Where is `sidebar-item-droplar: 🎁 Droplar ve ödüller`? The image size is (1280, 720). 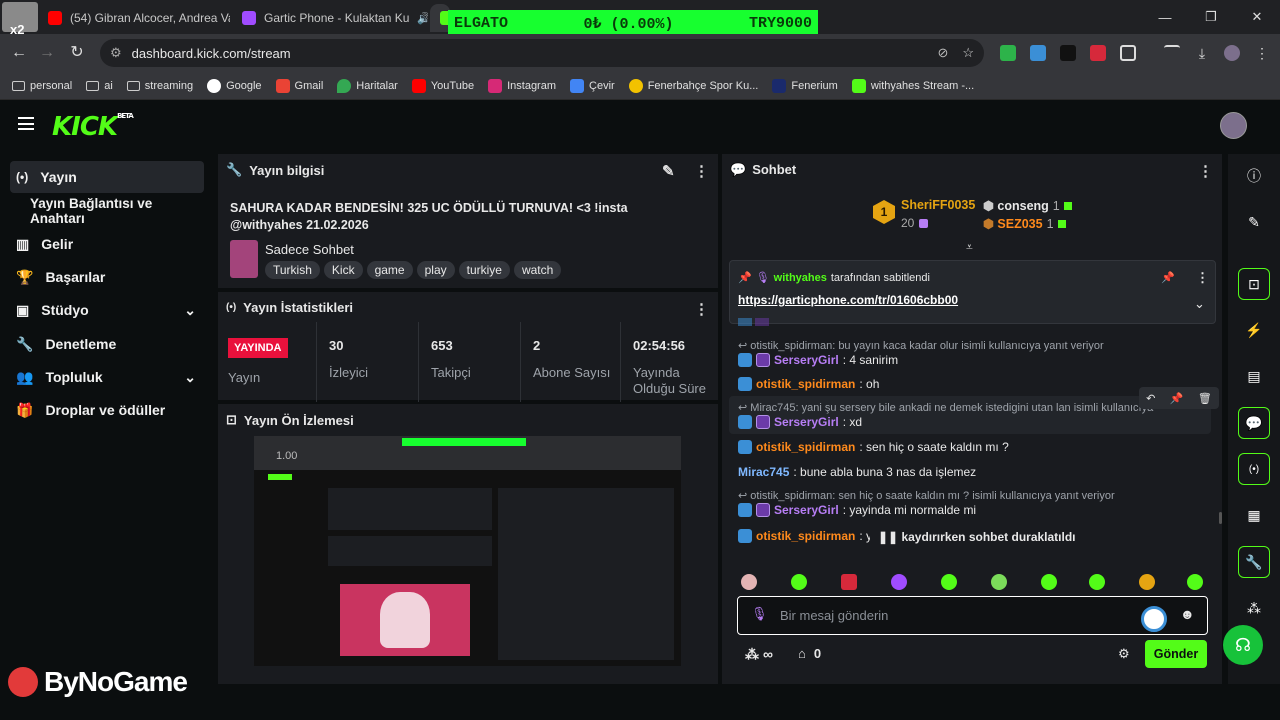 sidebar-item-droplar: 🎁 Droplar ve ödüller is located at coordinates (107, 410).